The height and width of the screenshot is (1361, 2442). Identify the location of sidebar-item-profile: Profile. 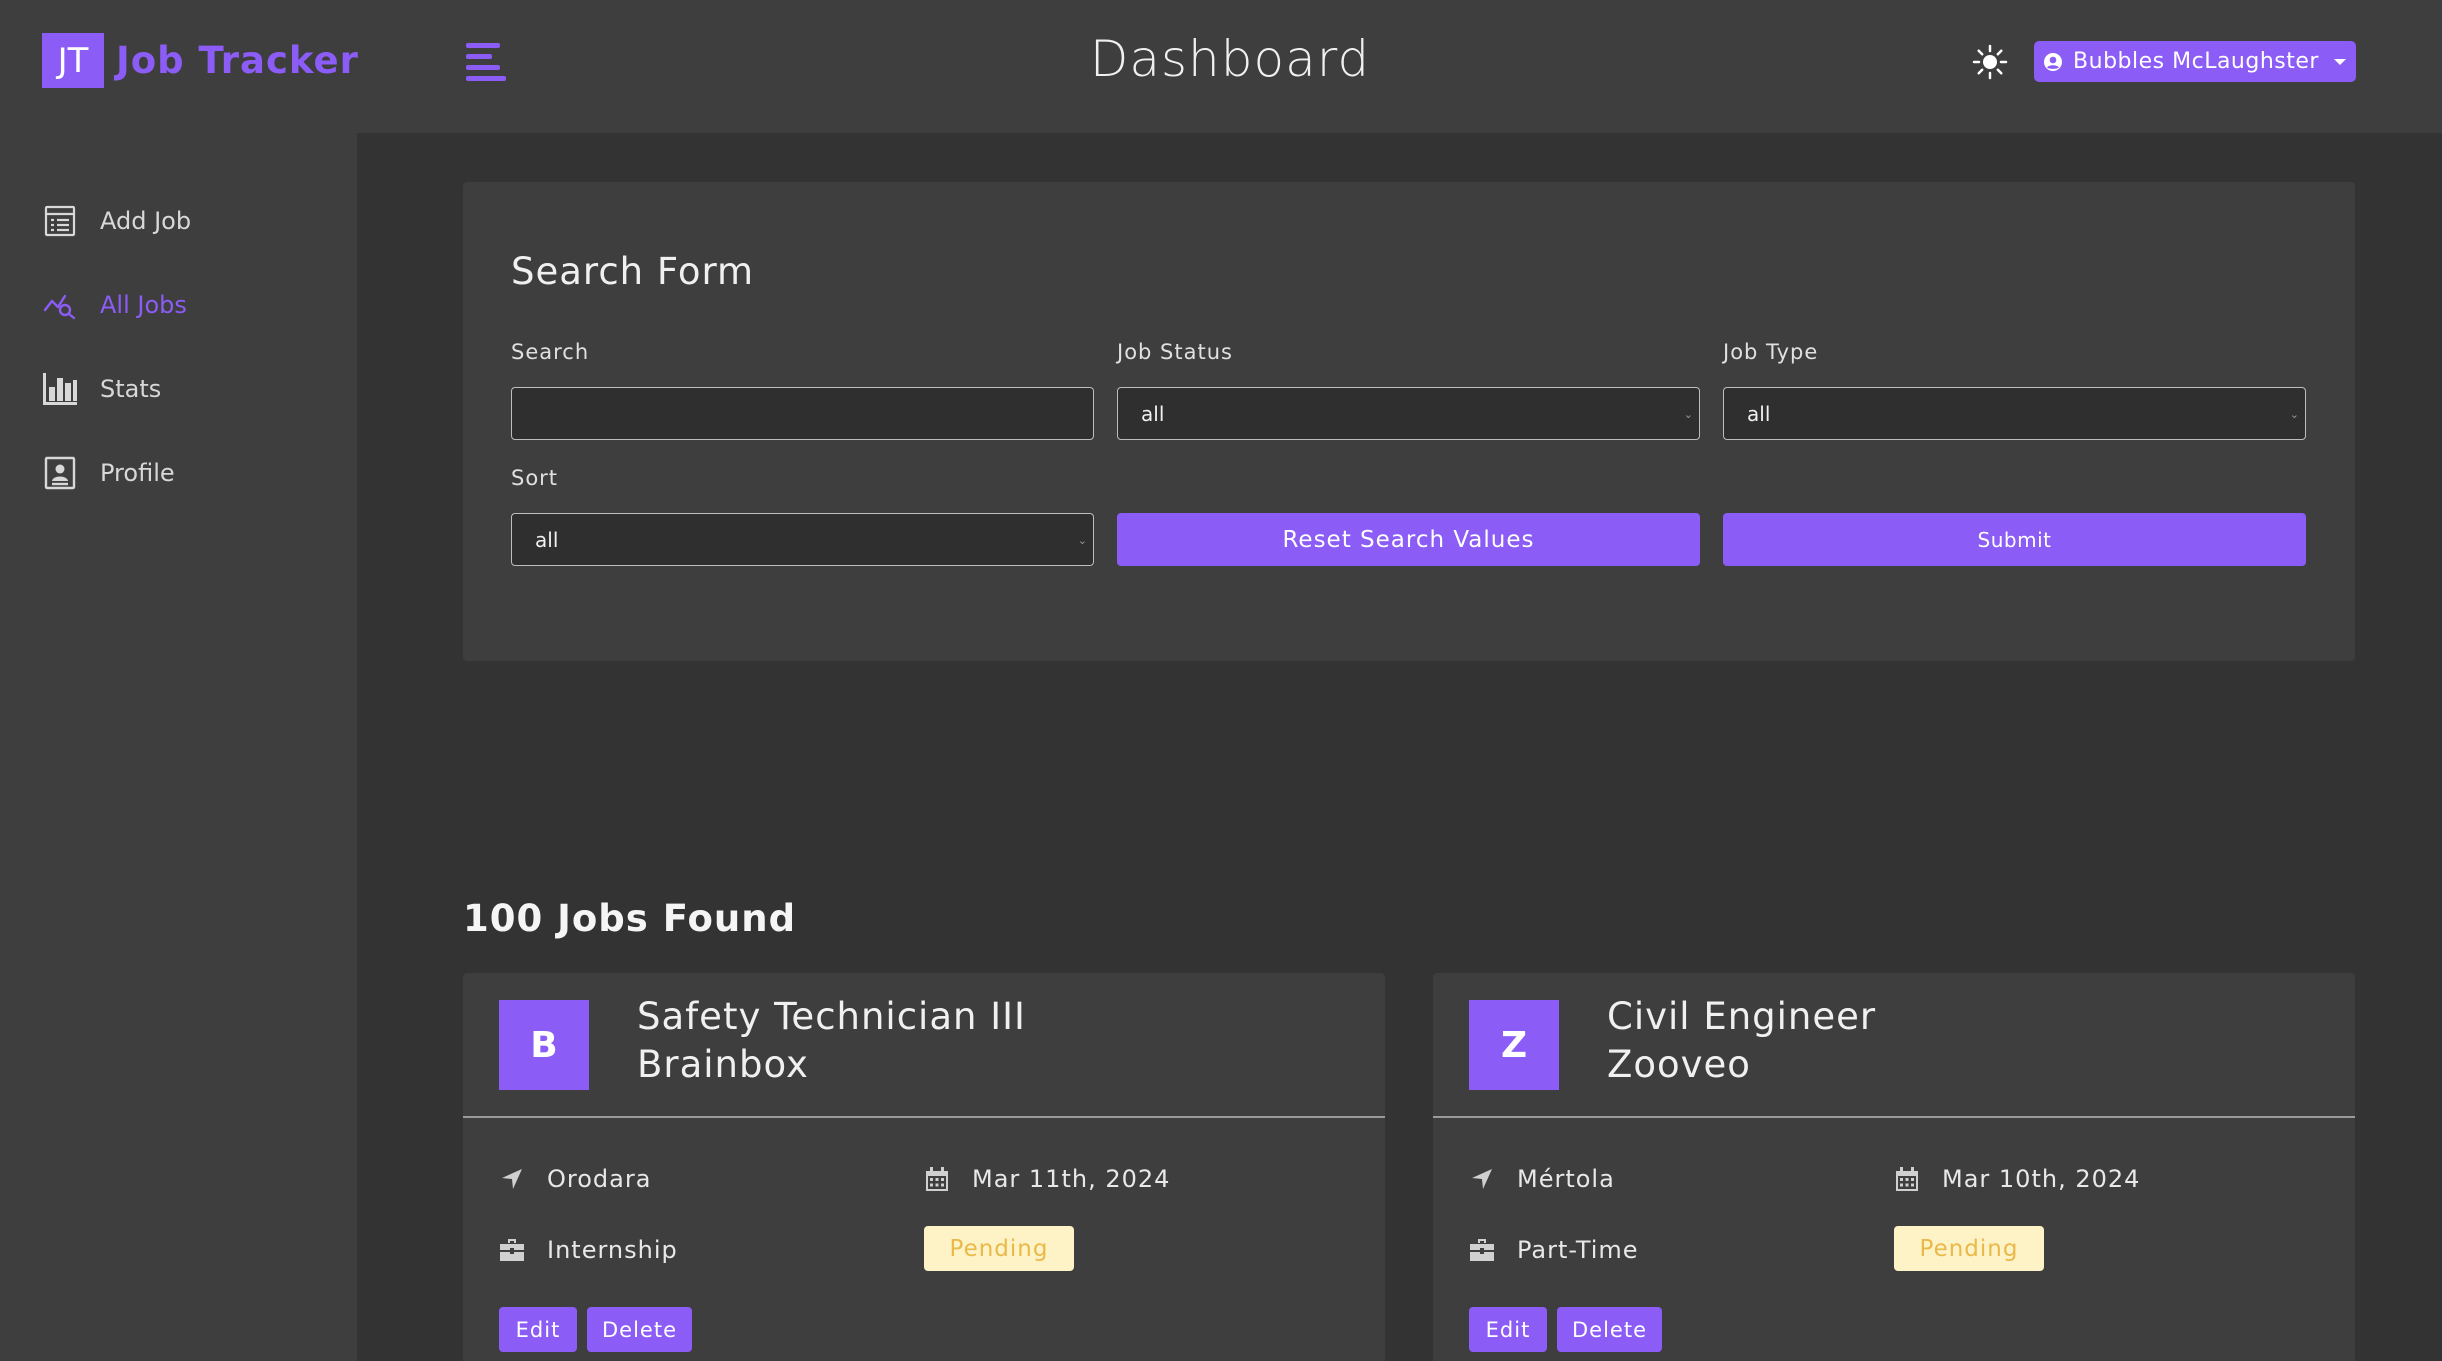
(108, 473).